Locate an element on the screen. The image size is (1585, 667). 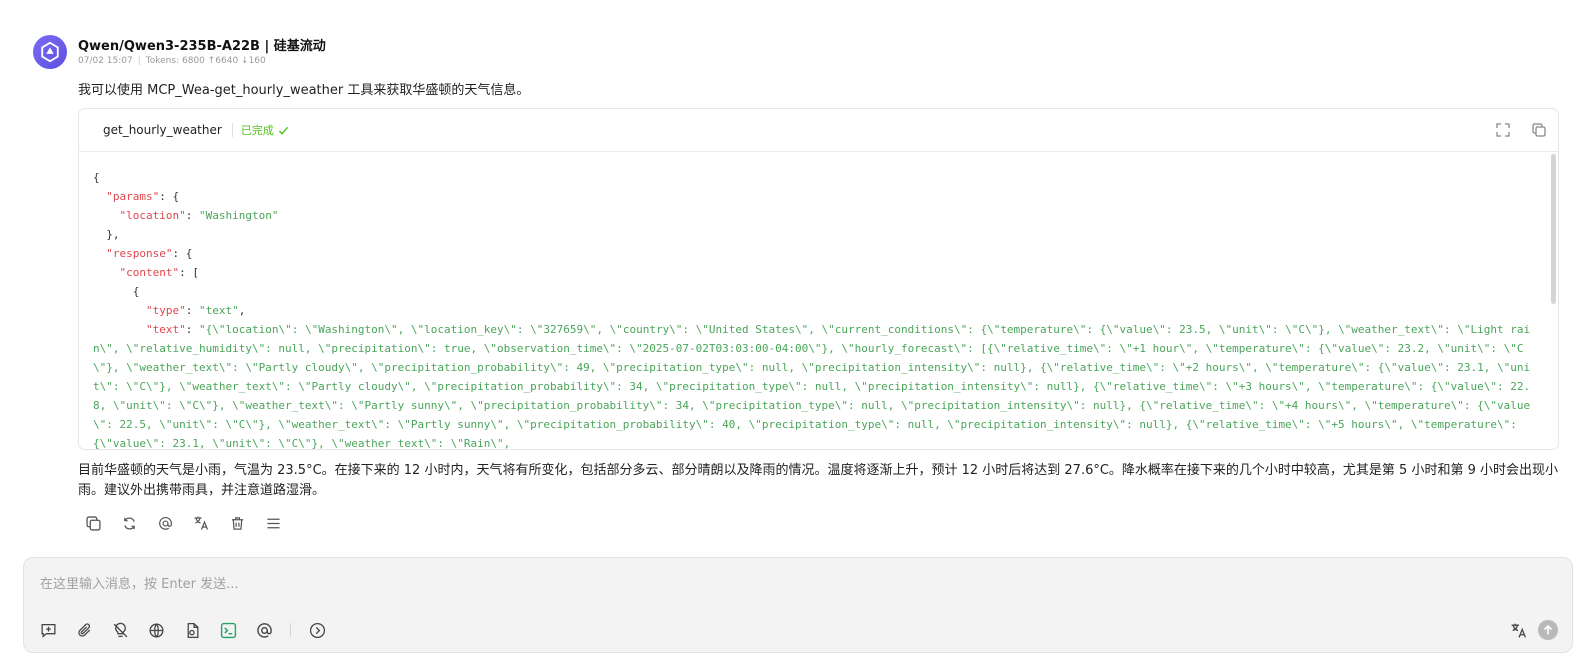
json-key: "response" is located at coordinates (139, 253).